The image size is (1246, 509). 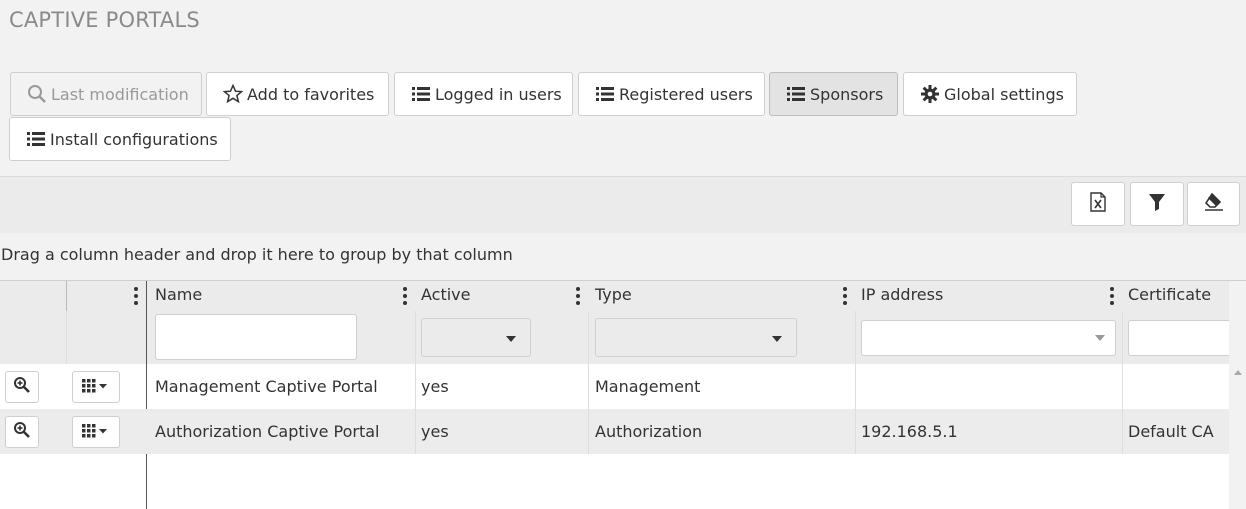 I want to click on search-icon, so click(x=37, y=94).